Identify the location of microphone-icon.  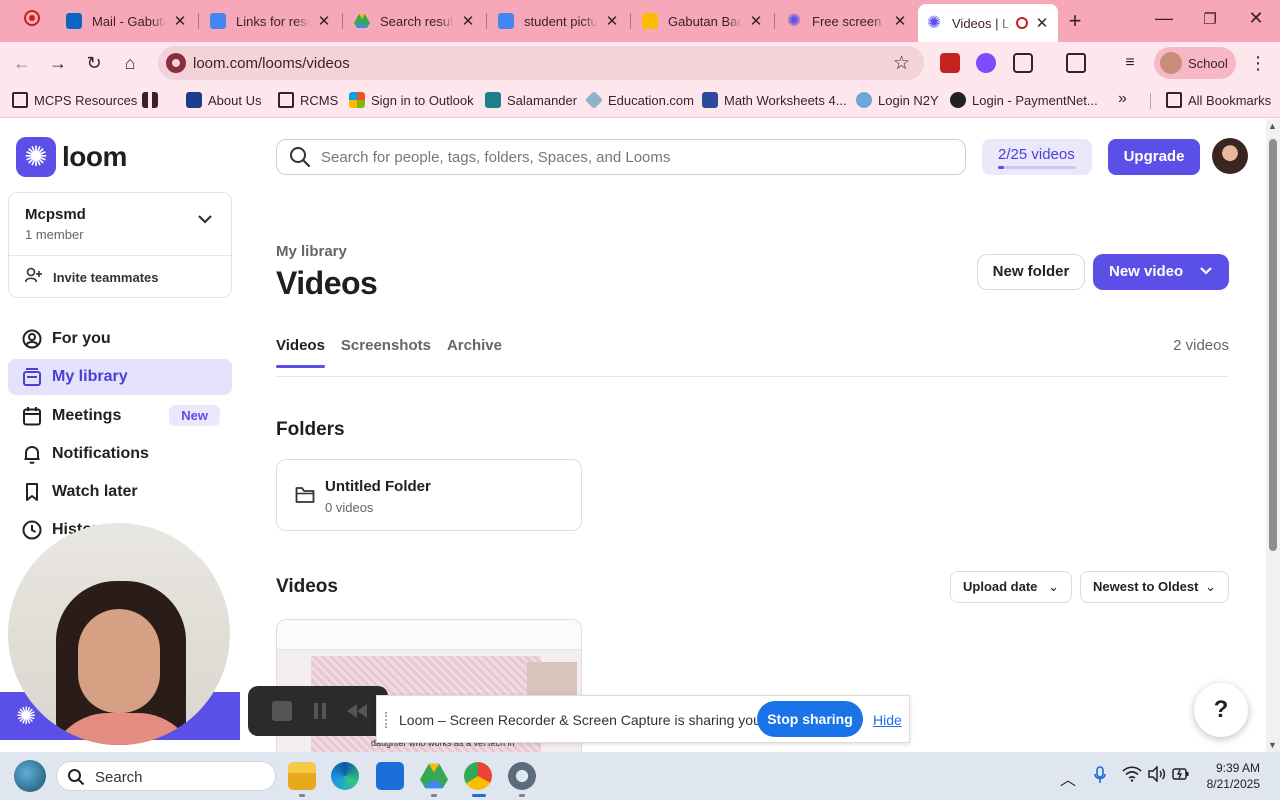
(1100, 777).